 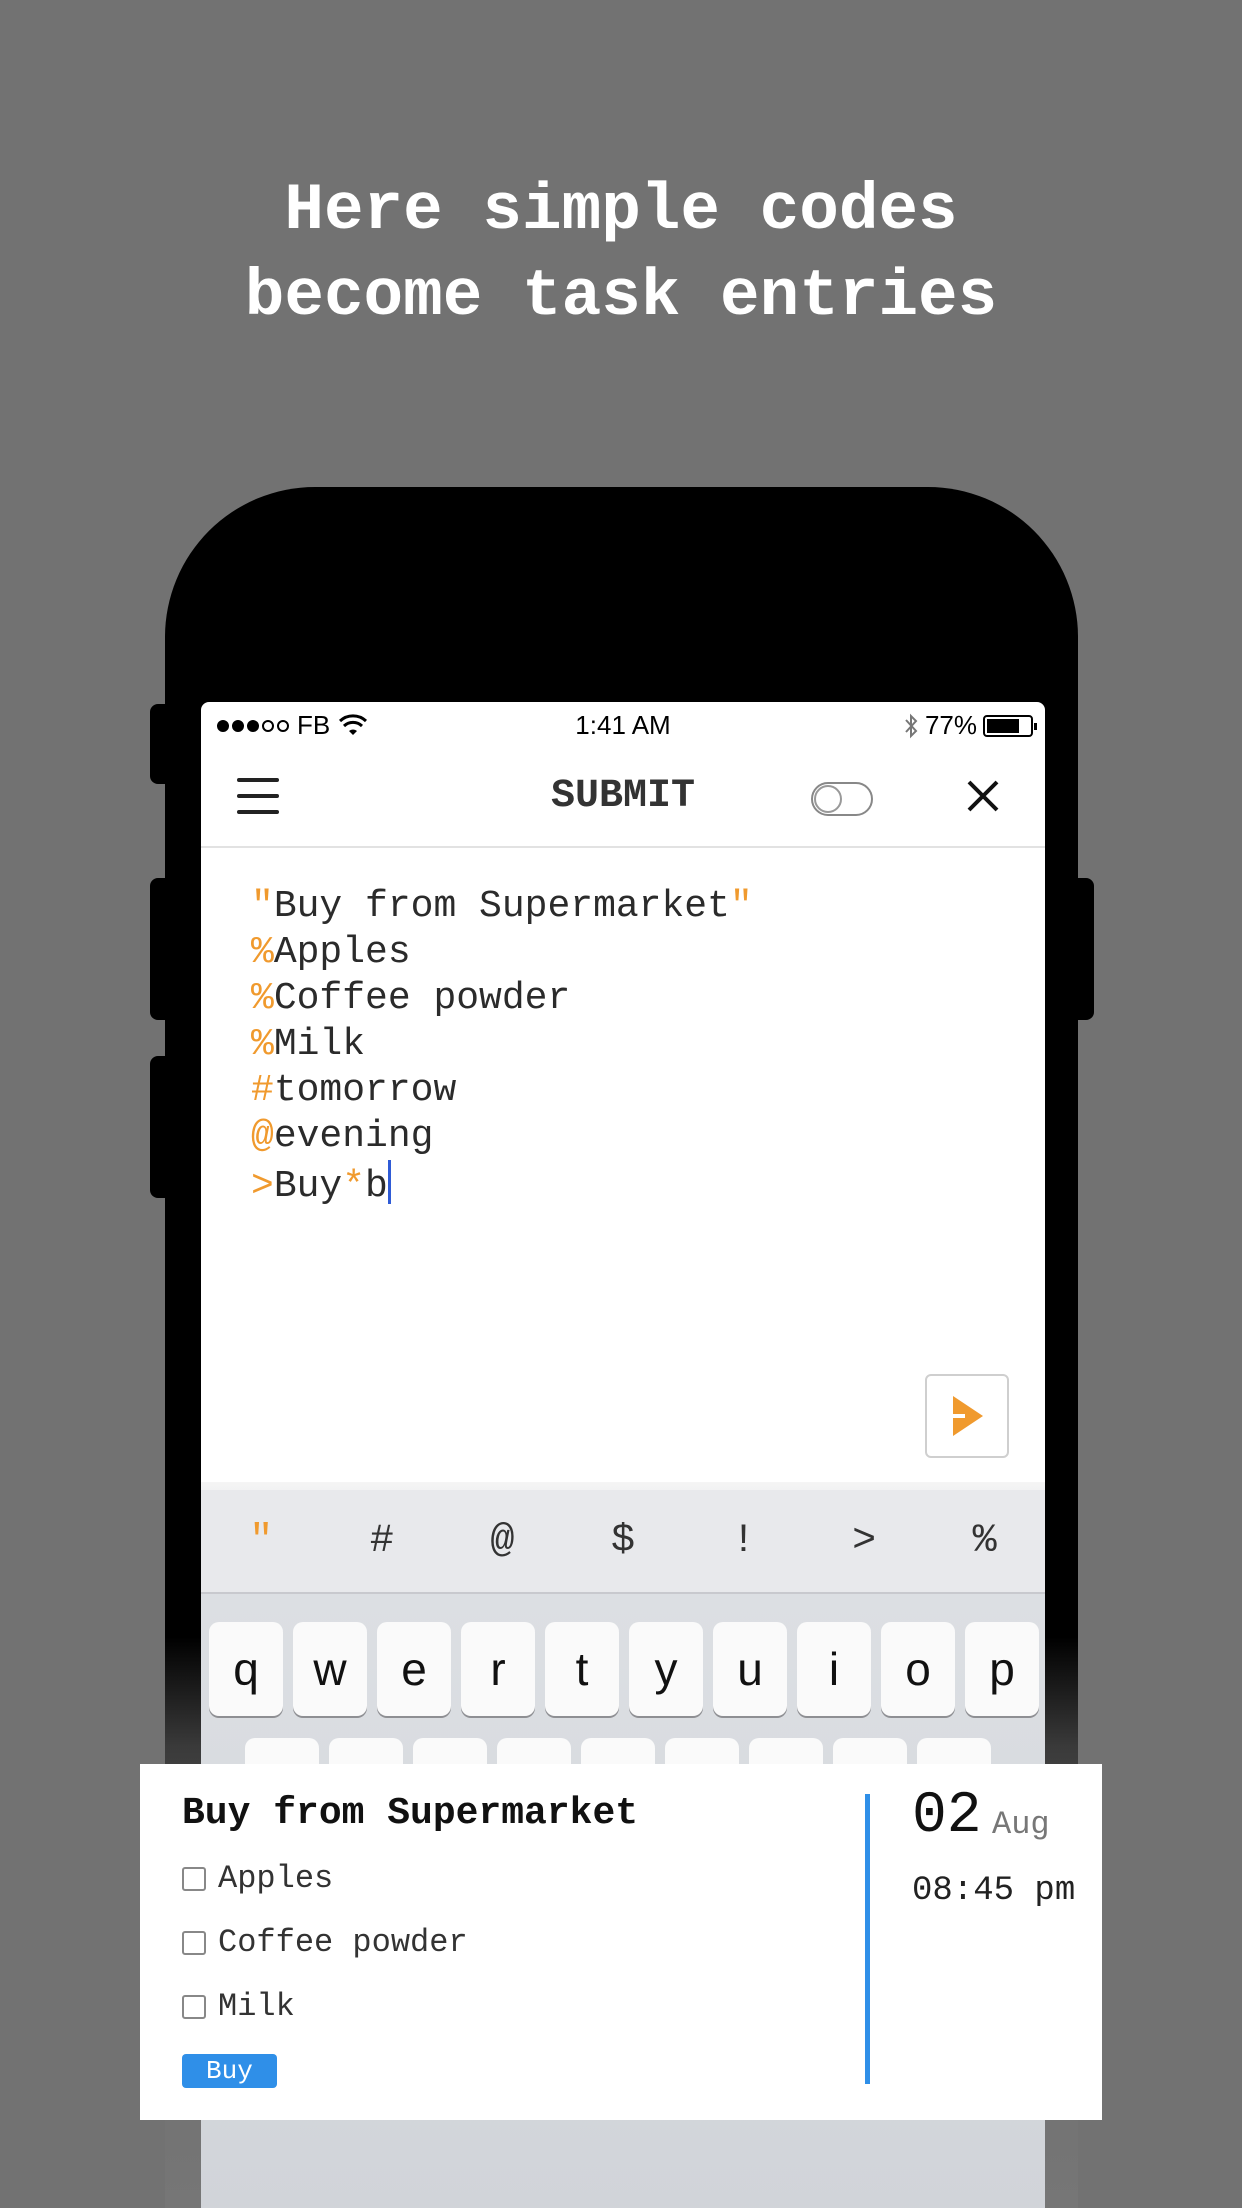 What do you see at coordinates (382, 1541) in the screenshot?
I see `shortcut-hash: #` at bounding box center [382, 1541].